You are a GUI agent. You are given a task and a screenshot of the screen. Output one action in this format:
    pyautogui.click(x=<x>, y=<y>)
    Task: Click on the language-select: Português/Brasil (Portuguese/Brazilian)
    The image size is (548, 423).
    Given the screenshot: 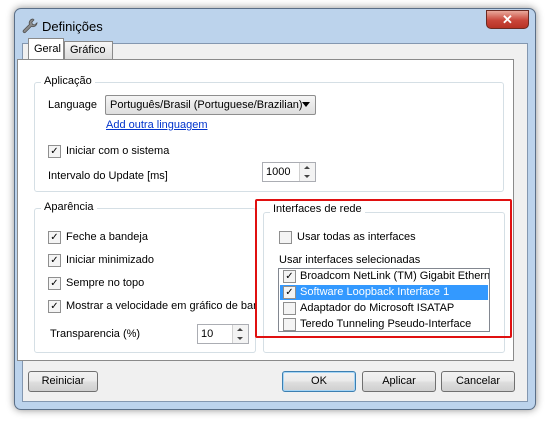 What is the action you would take?
    pyautogui.click(x=210, y=105)
    